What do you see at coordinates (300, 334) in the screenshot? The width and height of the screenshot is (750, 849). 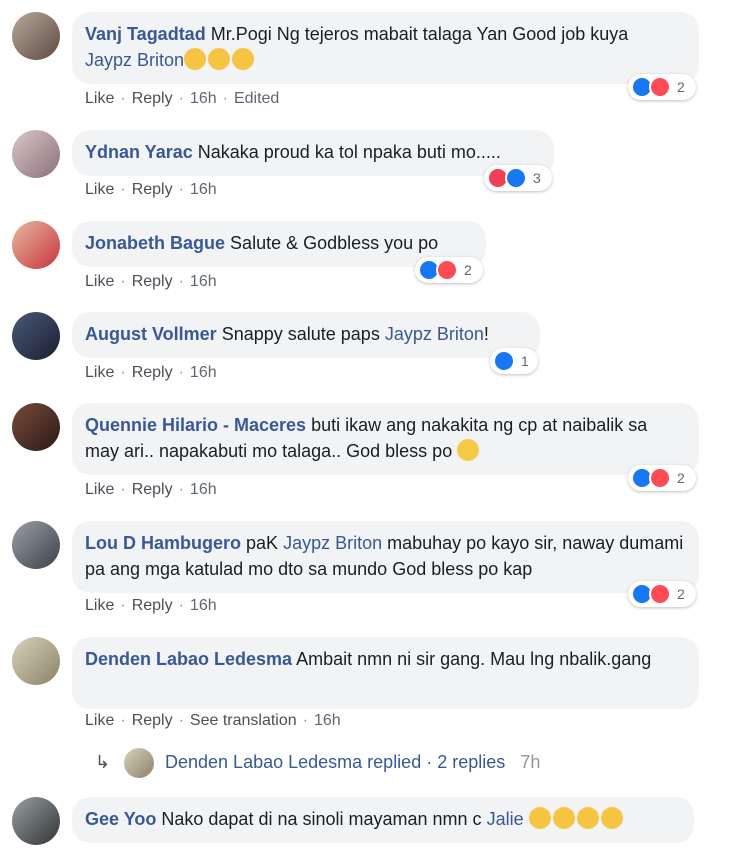 I see `comment-text: Snappy salute paps` at bounding box center [300, 334].